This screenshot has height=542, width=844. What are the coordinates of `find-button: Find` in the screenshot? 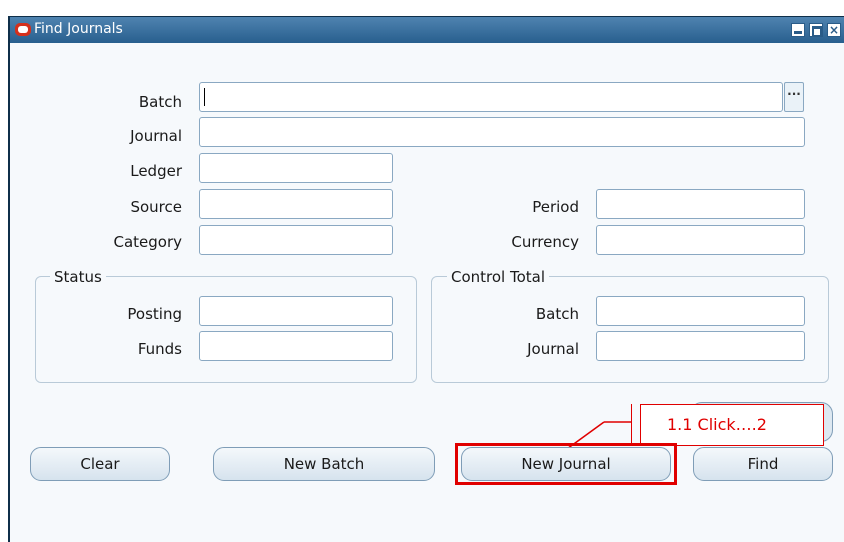 It's located at (763, 464).